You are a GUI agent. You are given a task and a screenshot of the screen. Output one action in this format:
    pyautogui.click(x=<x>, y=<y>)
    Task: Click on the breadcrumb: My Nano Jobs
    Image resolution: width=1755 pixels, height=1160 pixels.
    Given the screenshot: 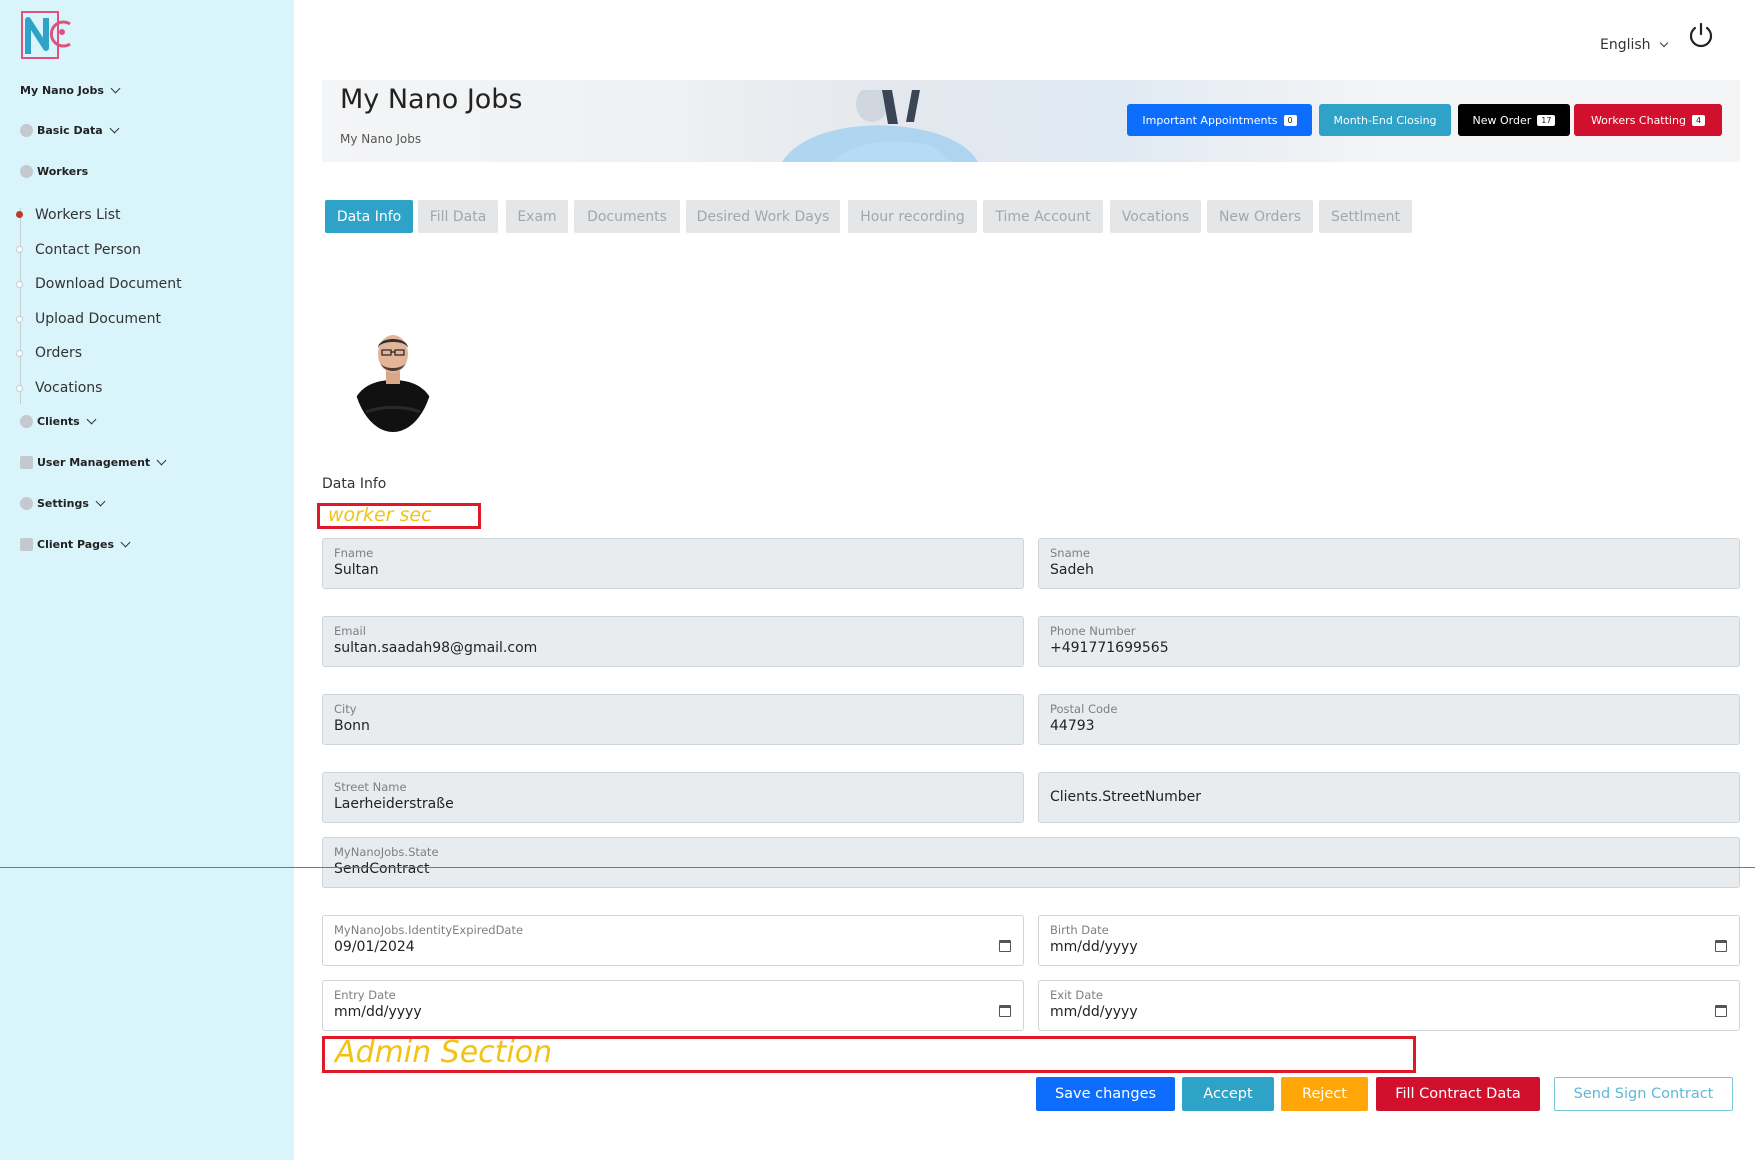 What is the action you would take?
    pyautogui.click(x=380, y=139)
    